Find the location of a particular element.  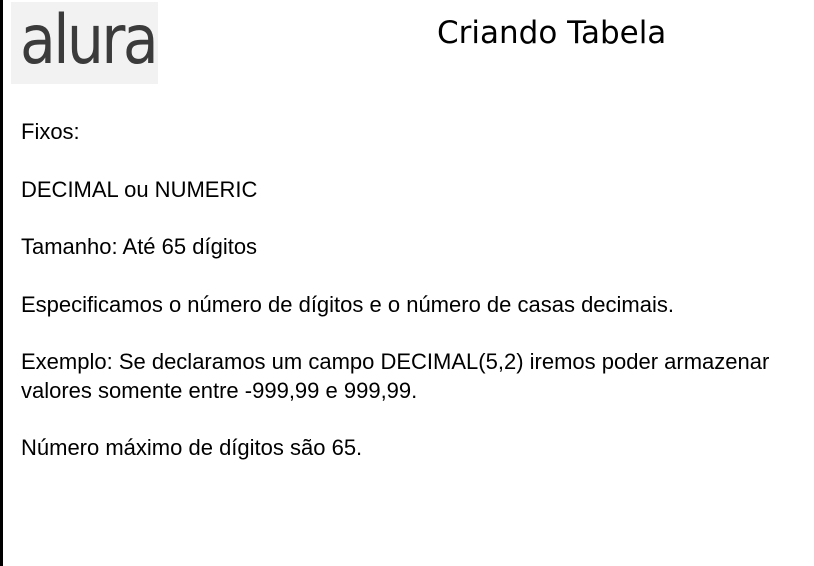

paragraph-size: Tamanho: Até 65 dígitos is located at coordinates (139, 246).